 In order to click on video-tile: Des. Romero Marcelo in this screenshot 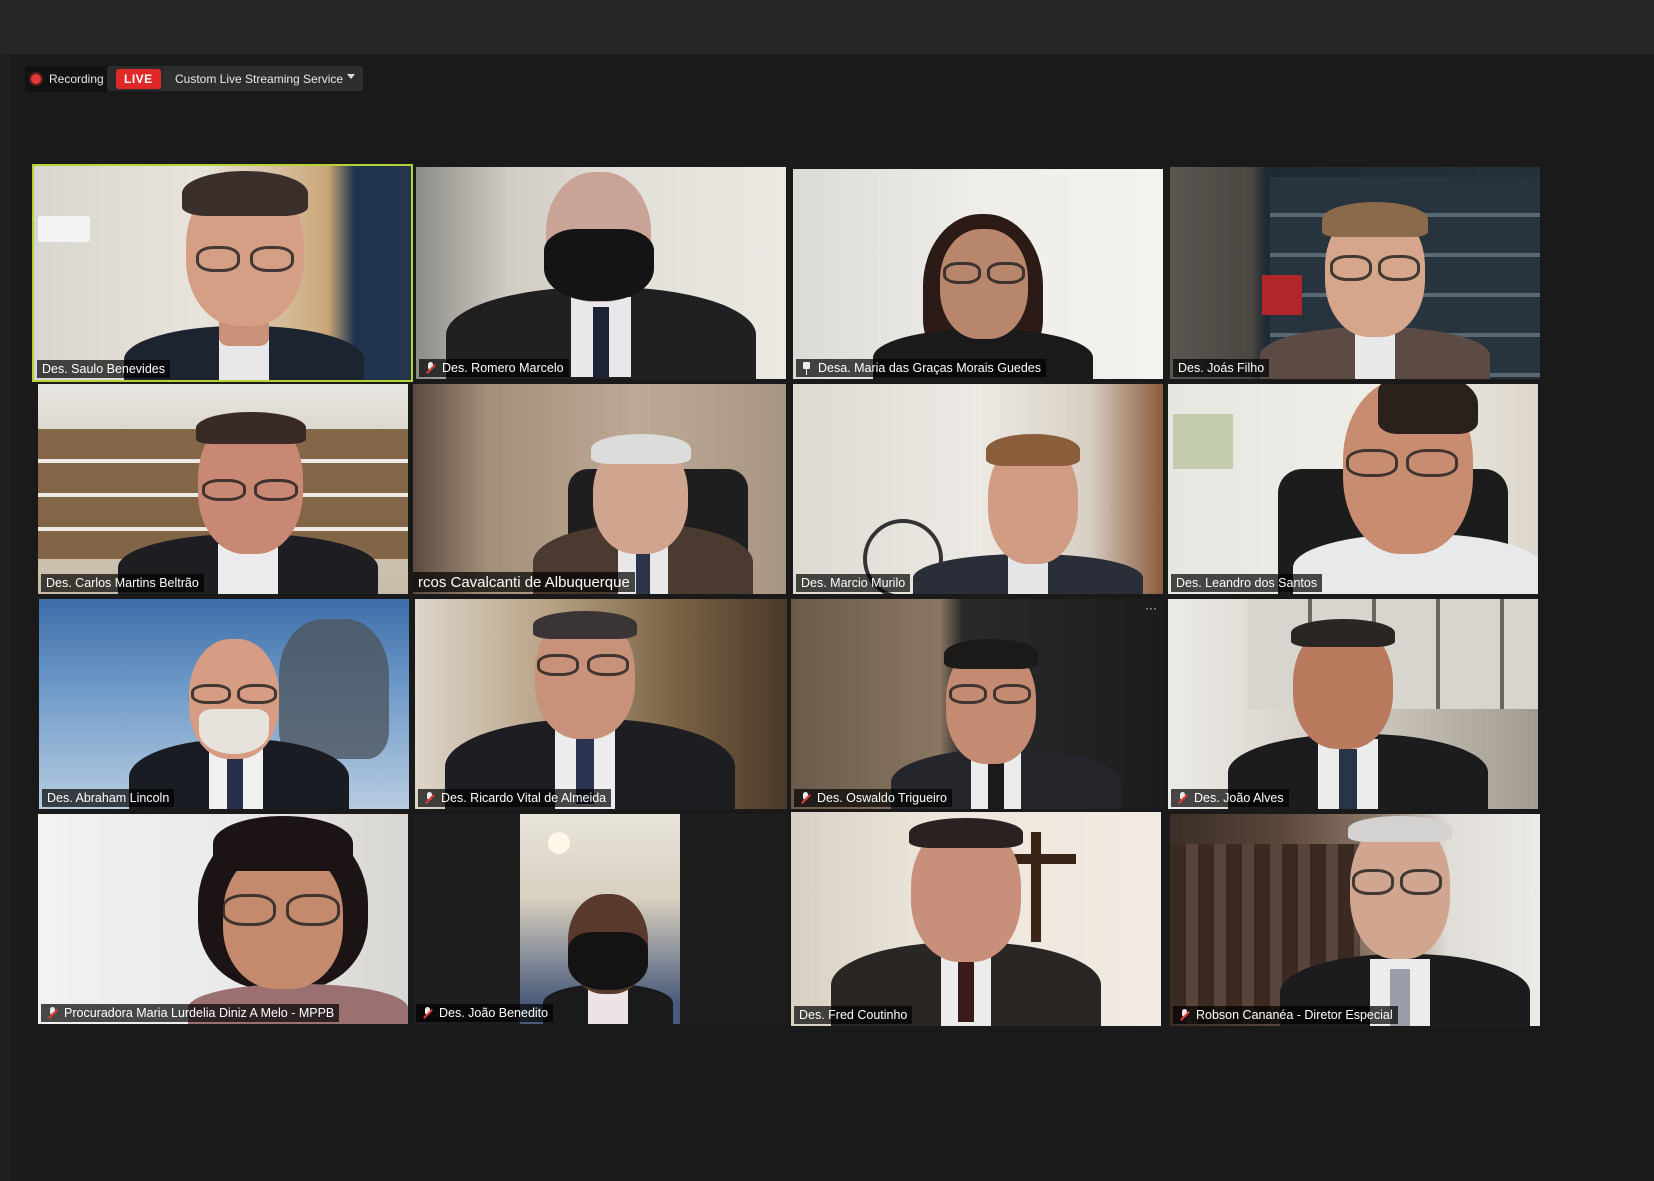, I will do `click(601, 273)`.